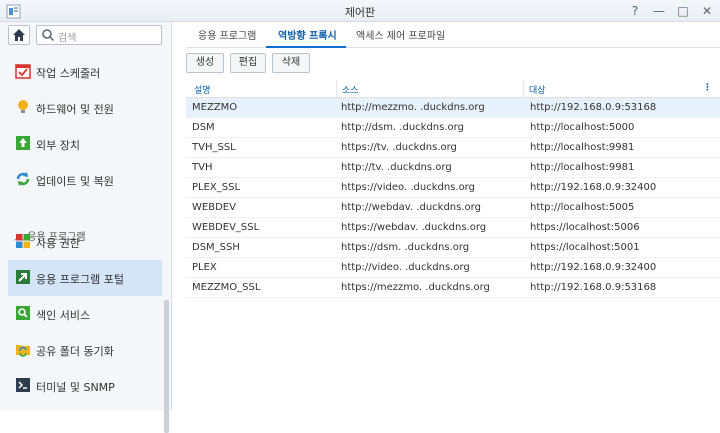 Image resolution: width=720 pixels, height=433 pixels. What do you see at coordinates (75, 351) in the screenshot?
I see `sidebar-item-label: 공유 폴더 동기화` at bounding box center [75, 351].